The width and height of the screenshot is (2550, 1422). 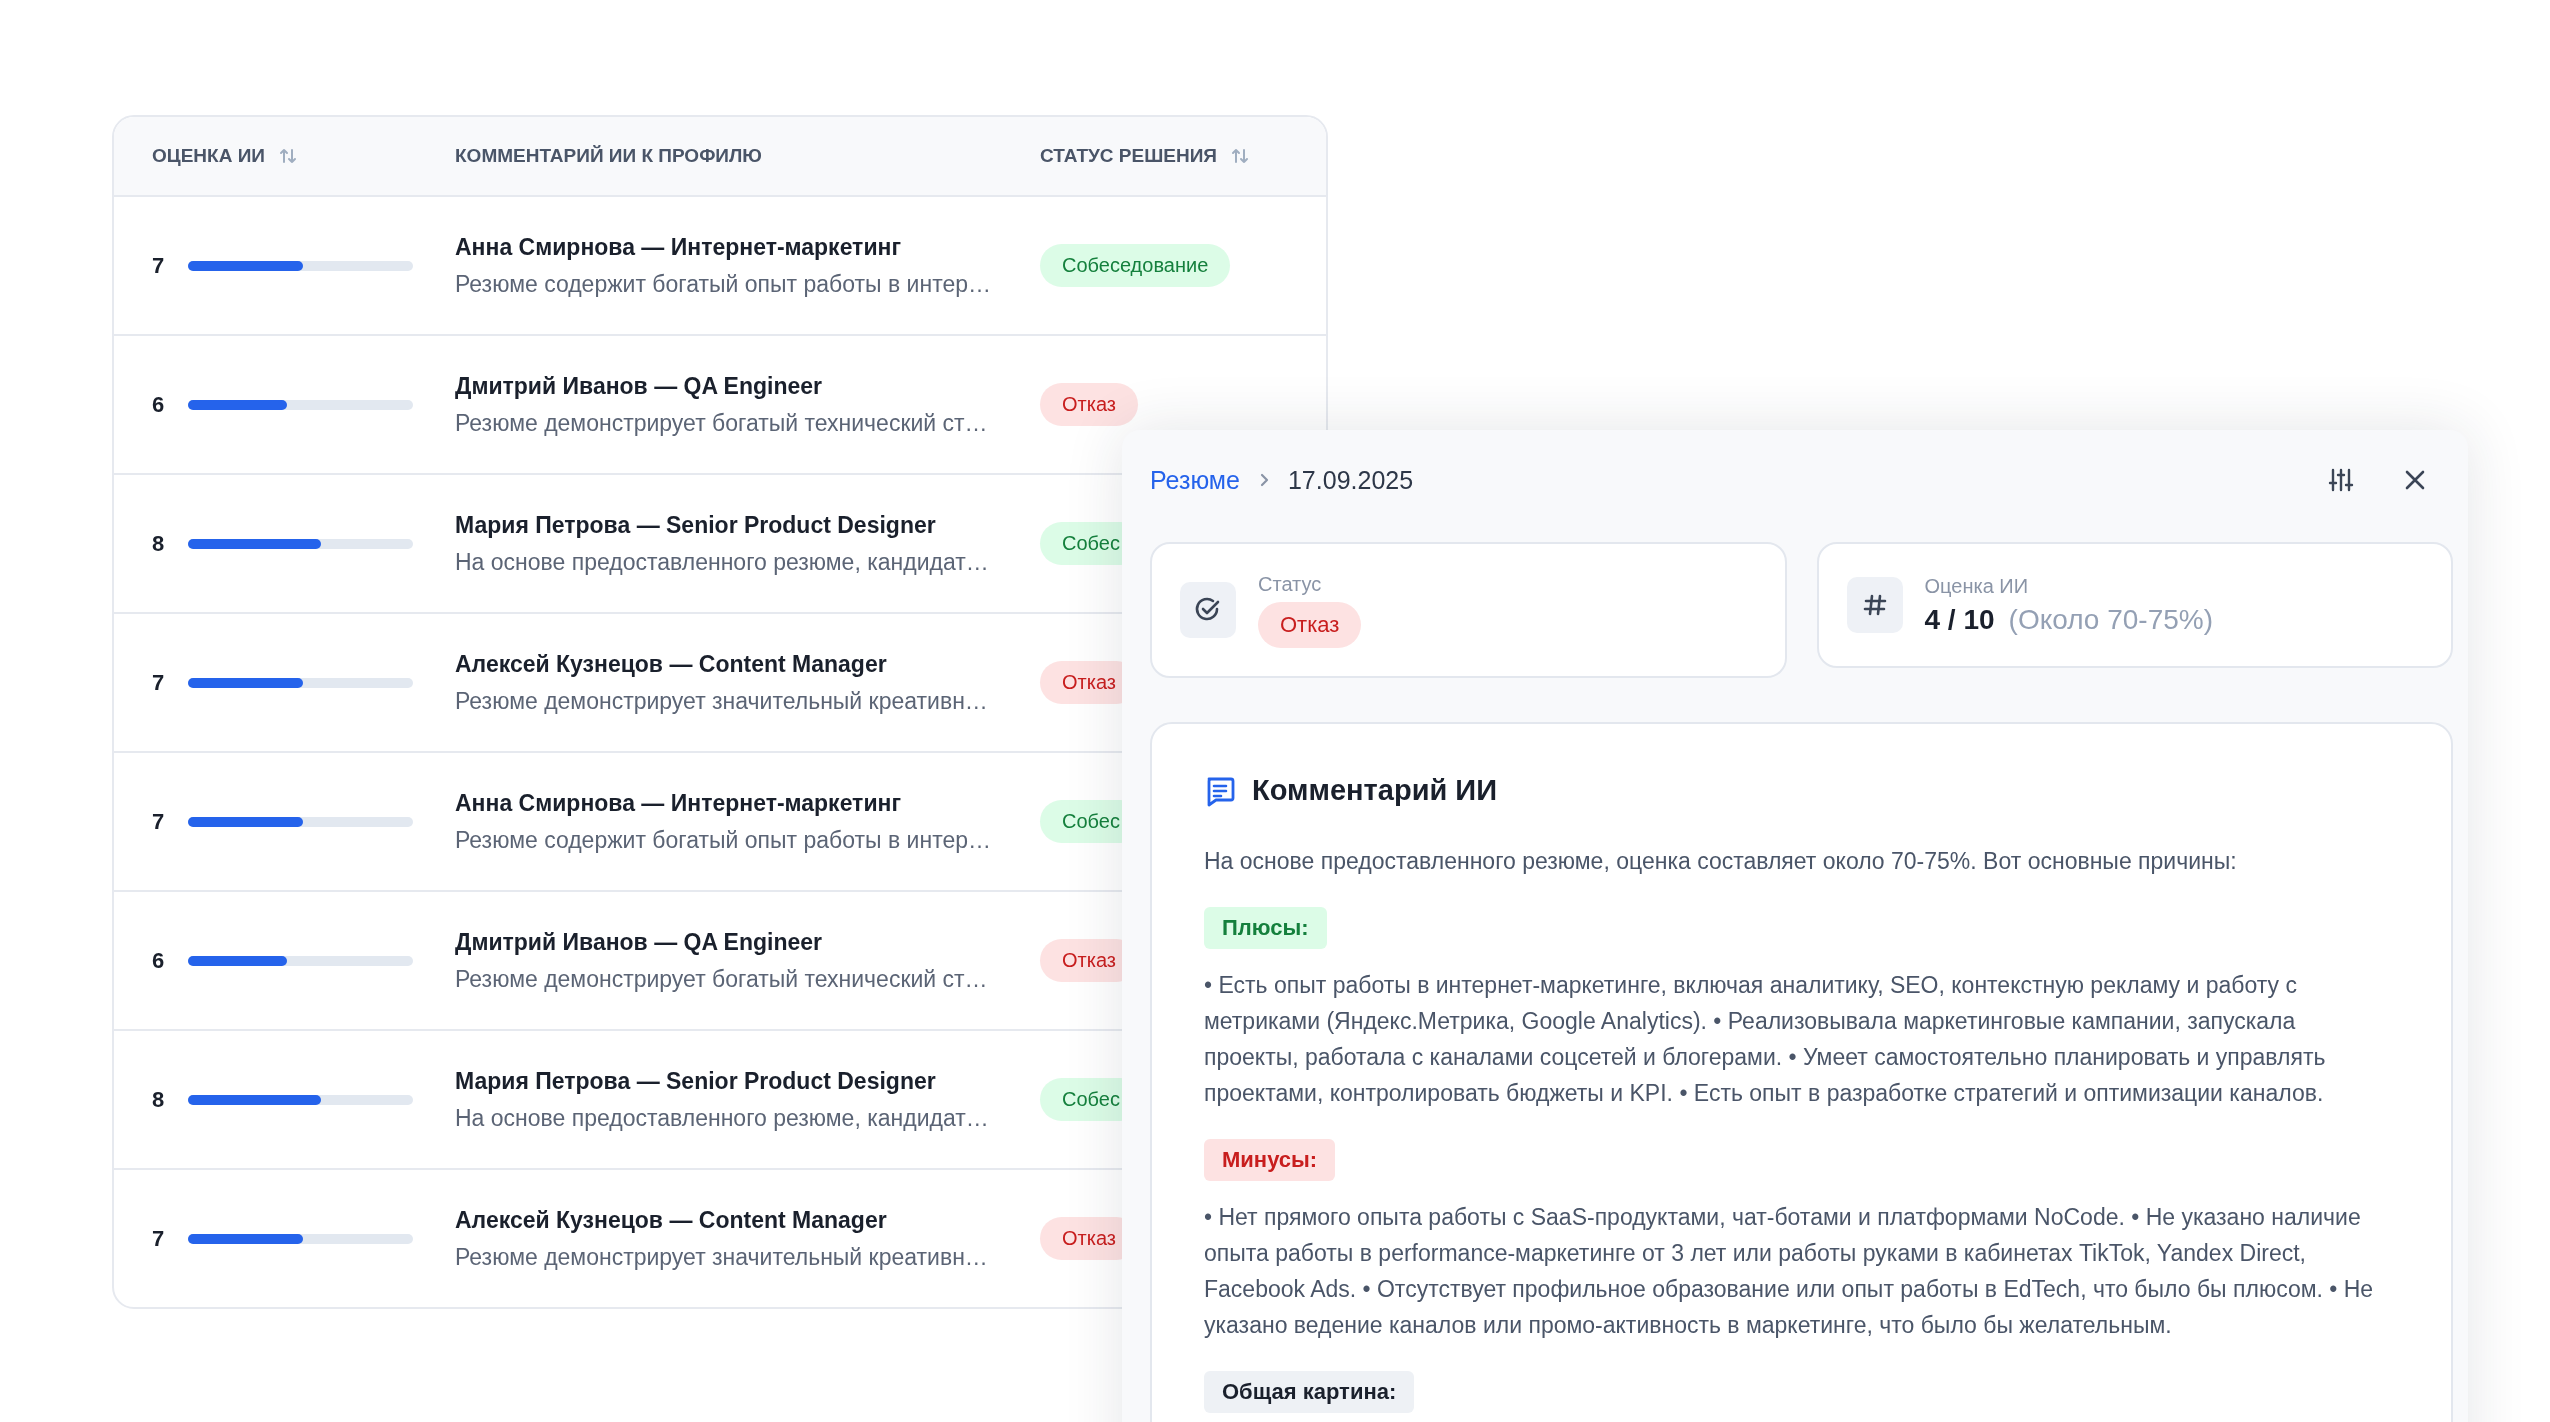 I want to click on status-badge: Собеседование, so click(x=1135, y=265).